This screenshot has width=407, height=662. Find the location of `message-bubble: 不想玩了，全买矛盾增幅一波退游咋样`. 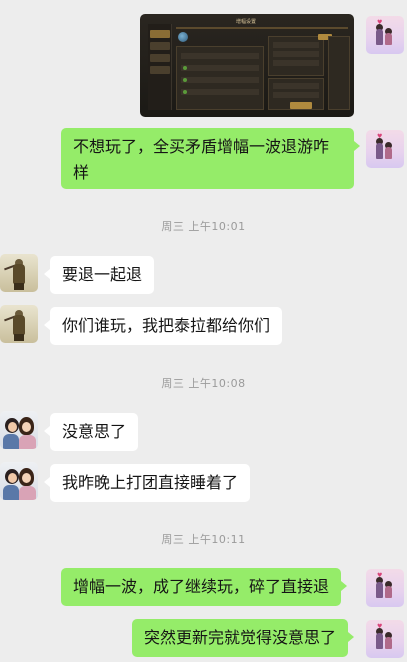

message-bubble: 不想玩了，全买矛盾增幅一波退游咋样 is located at coordinates (210, 158).